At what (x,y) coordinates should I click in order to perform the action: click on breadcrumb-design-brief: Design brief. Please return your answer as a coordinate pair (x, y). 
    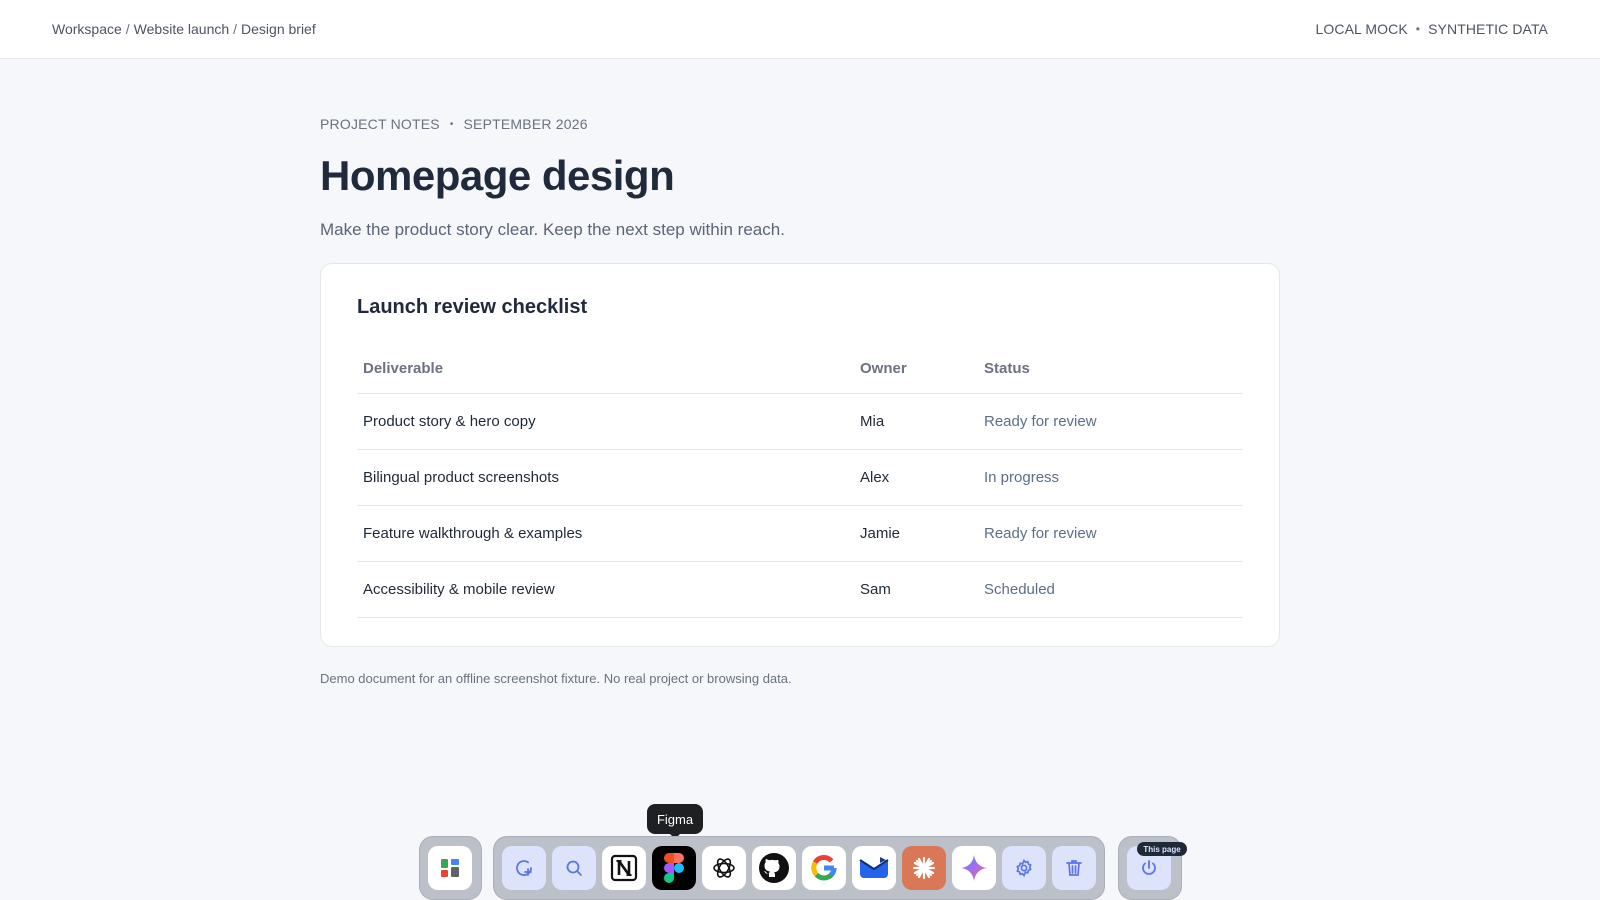
    Looking at the image, I should click on (278, 29).